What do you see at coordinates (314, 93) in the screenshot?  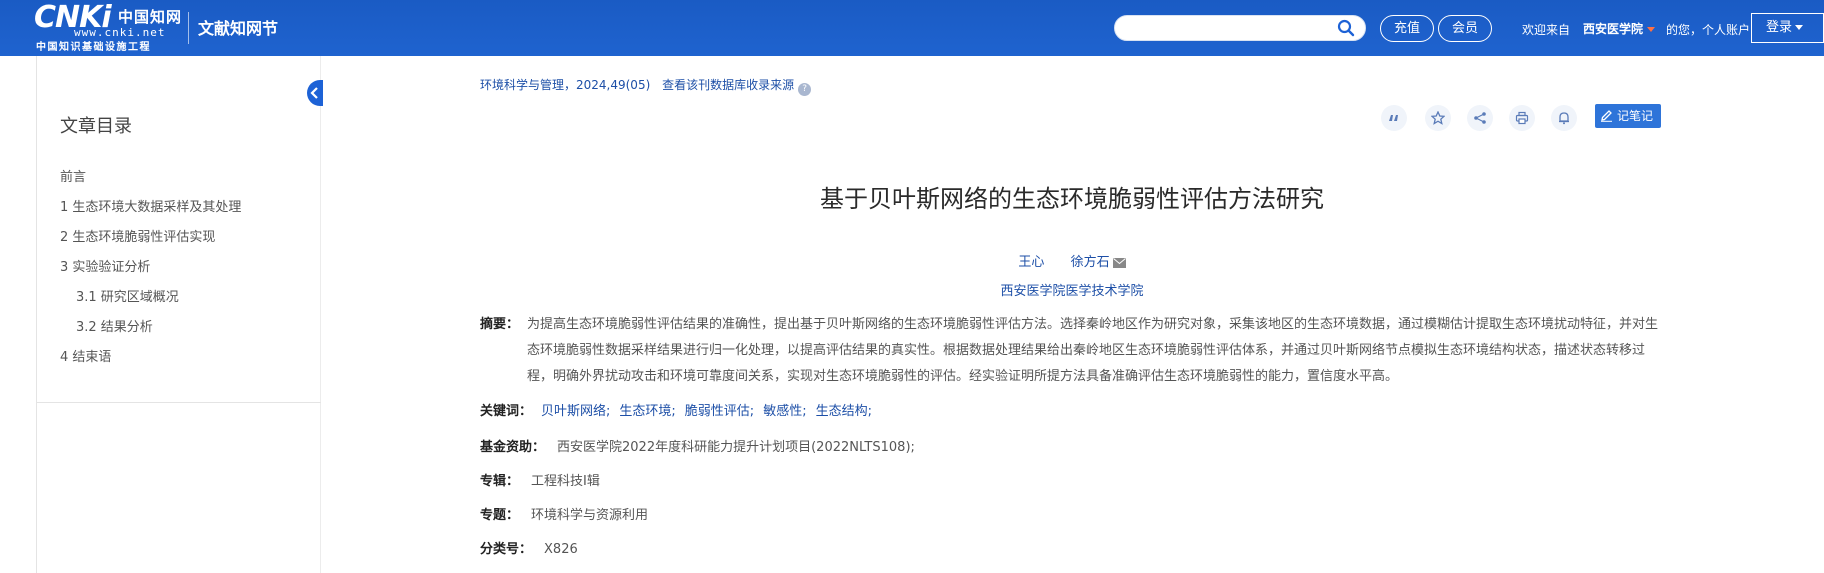 I see `chevron-left-icon` at bounding box center [314, 93].